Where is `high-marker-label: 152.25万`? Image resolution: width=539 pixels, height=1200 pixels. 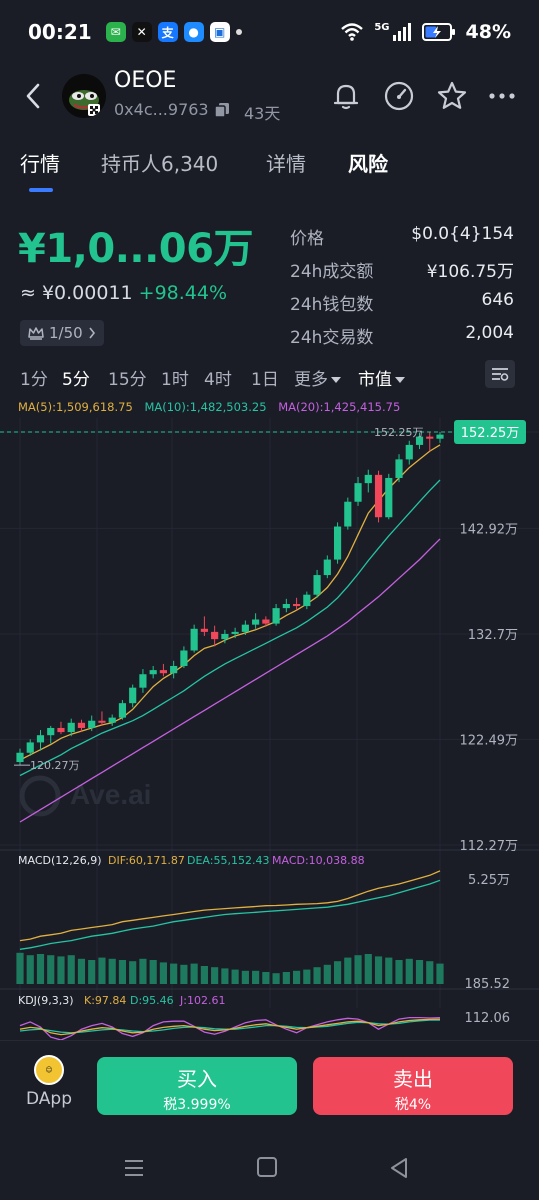
high-marker-label: 152.25万 is located at coordinates (399, 432).